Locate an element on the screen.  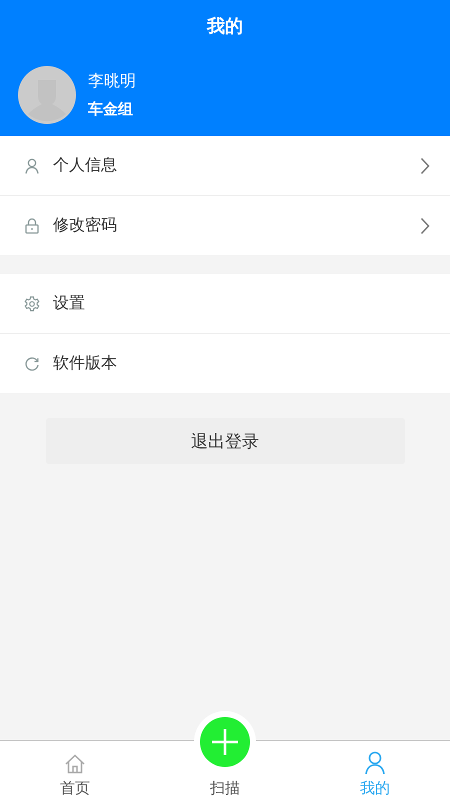
home-icon is located at coordinates (75, 764).